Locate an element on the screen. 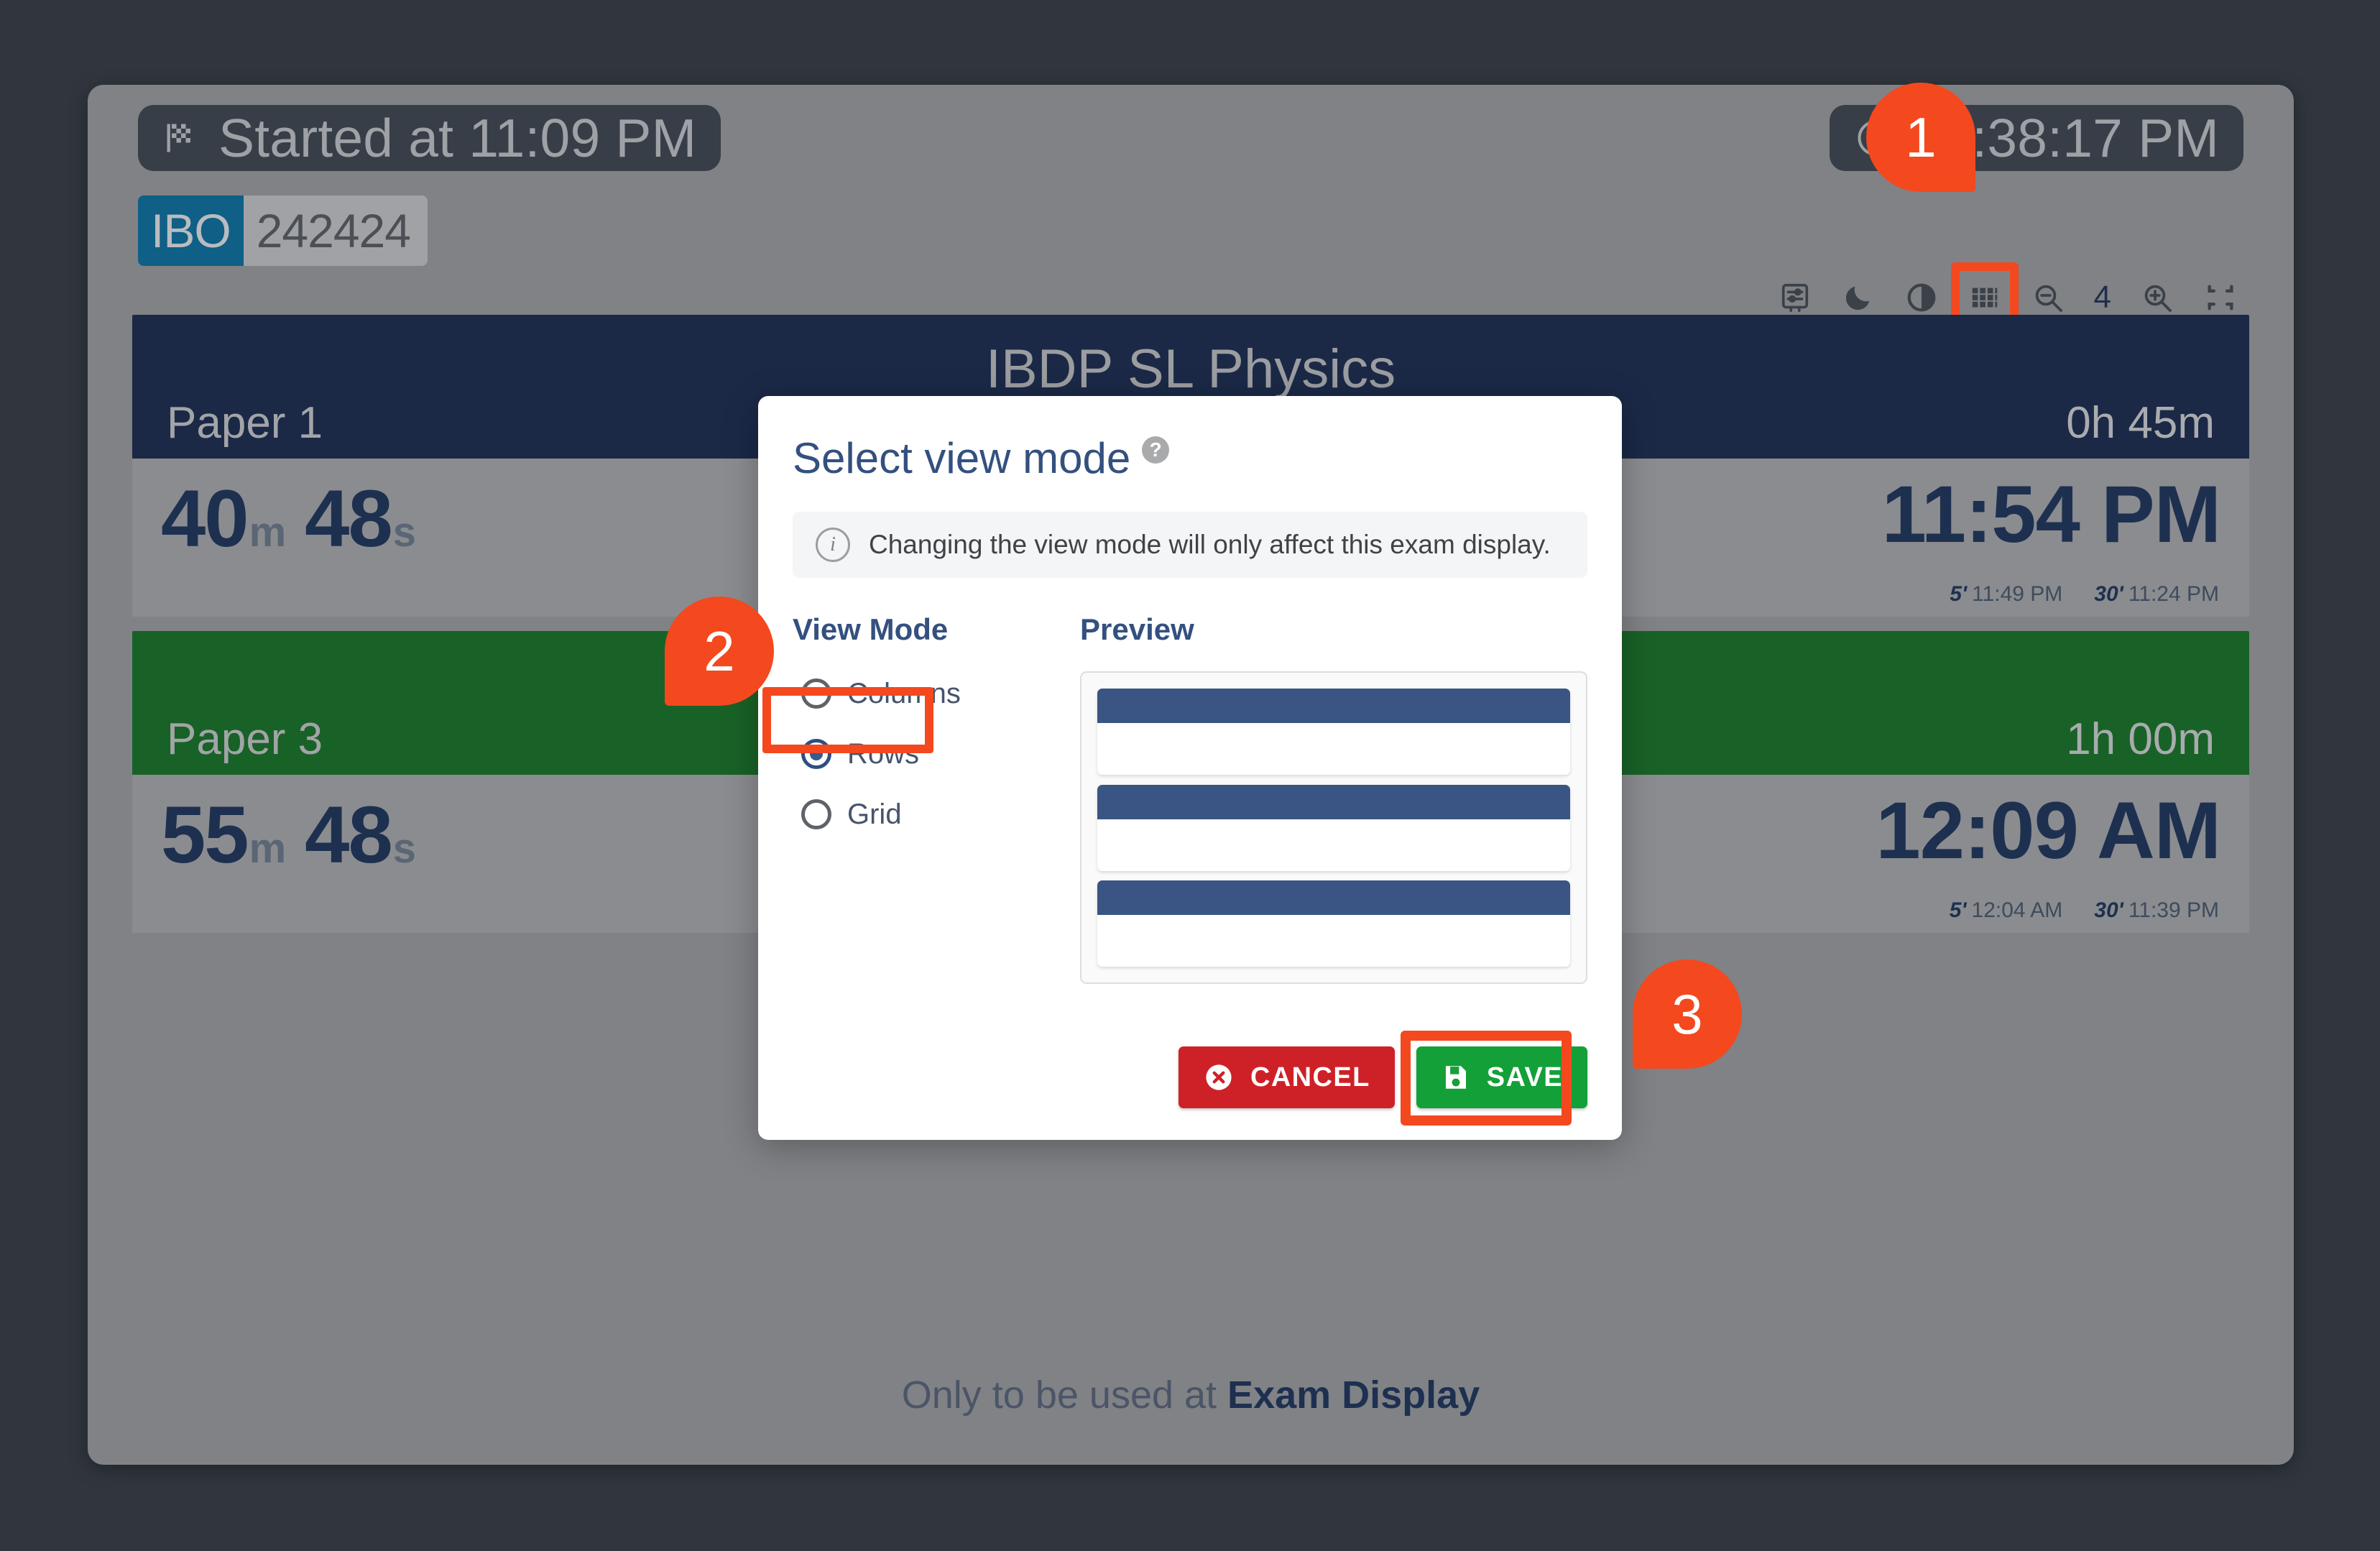  compress-icon is located at coordinates (2220, 297).